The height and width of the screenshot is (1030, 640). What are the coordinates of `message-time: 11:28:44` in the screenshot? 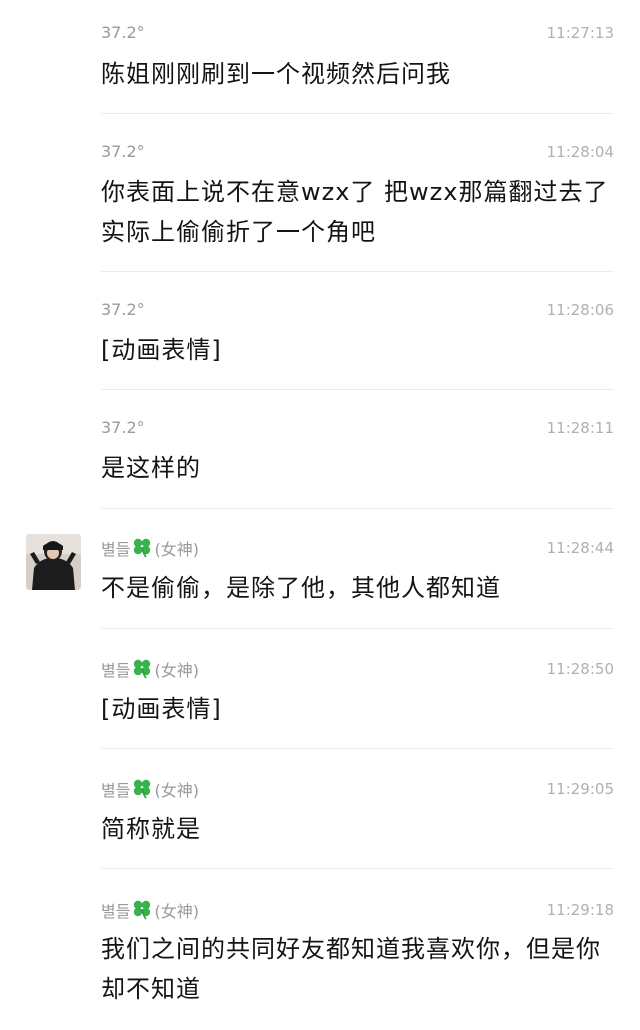 It's located at (580, 548).